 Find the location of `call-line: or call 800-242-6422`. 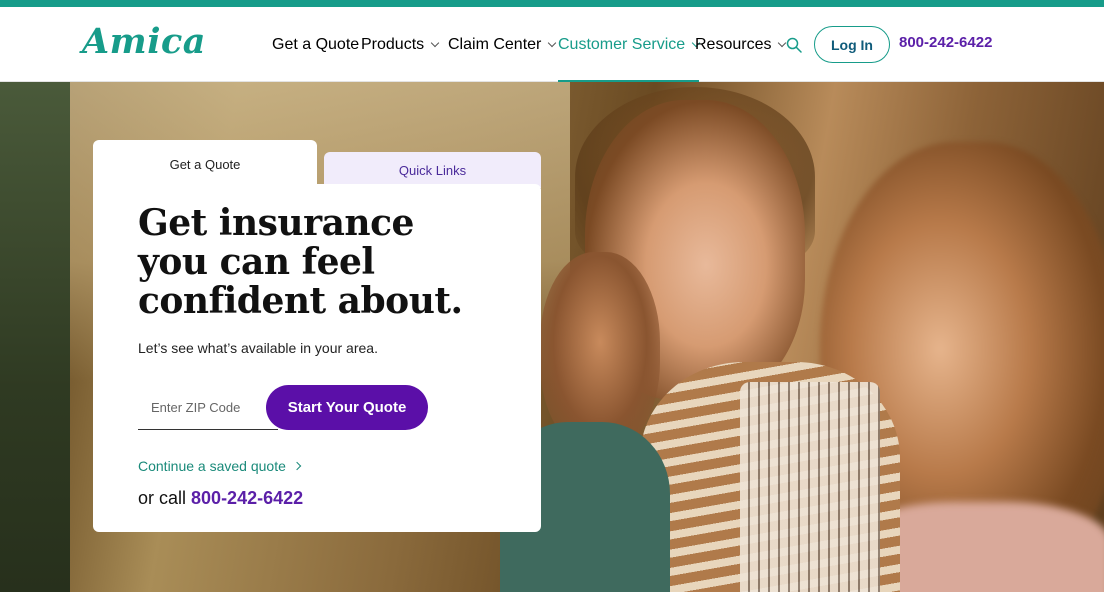

call-line: or call 800-242-6422 is located at coordinates (220, 498).